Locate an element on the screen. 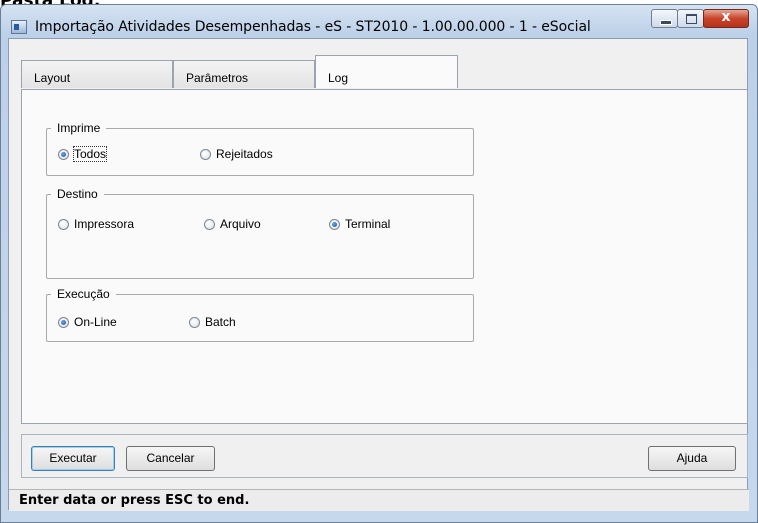 The width and height of the screenshot is (758, 523). window-controls: x is located at coordinates (700, 18).